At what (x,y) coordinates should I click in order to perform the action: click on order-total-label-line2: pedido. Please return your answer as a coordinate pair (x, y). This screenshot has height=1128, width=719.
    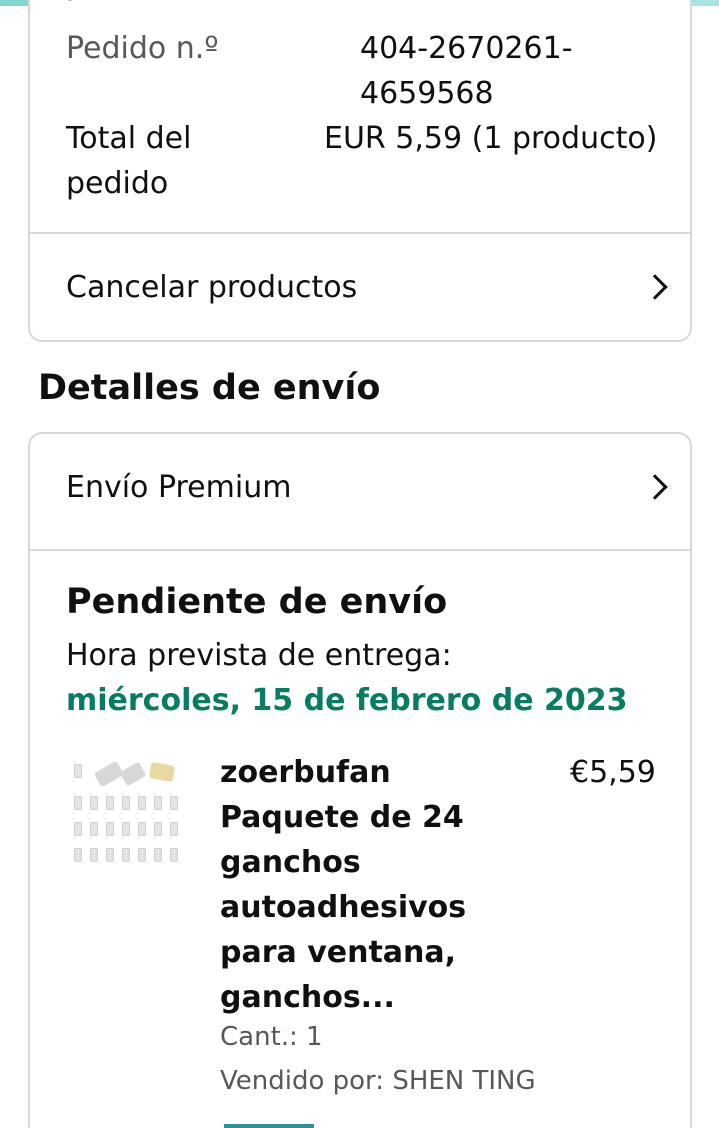
    Looking at the image, I should click on (117, 183).